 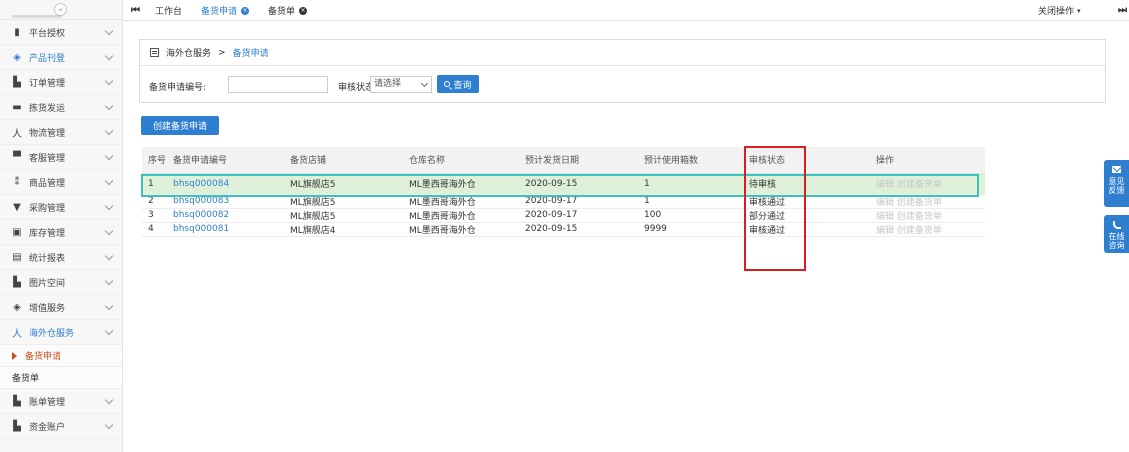 What do you see at coordinates (61, 307) in the screenshot?
I see `sidebar-item-value-added: ◈ 增值服务` at bounding box center [61, 307].